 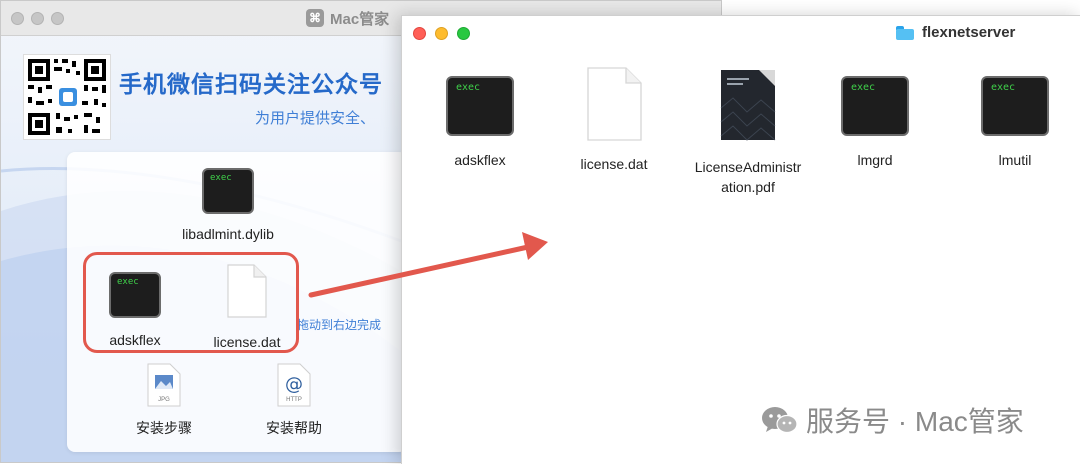 I want to click on finder-file-adskflex: exec adskflex, so click(x=480, y=123).